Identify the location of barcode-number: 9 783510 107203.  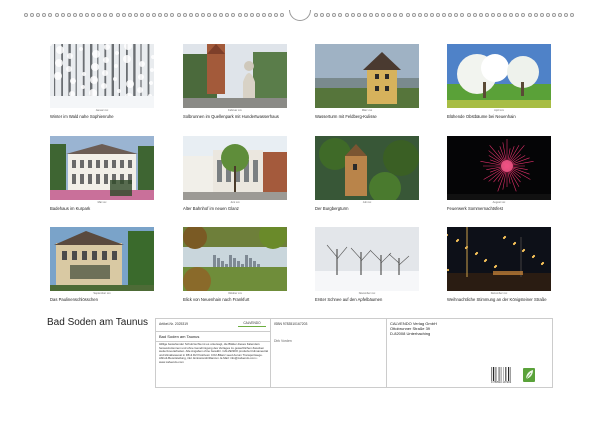
(501, 382).